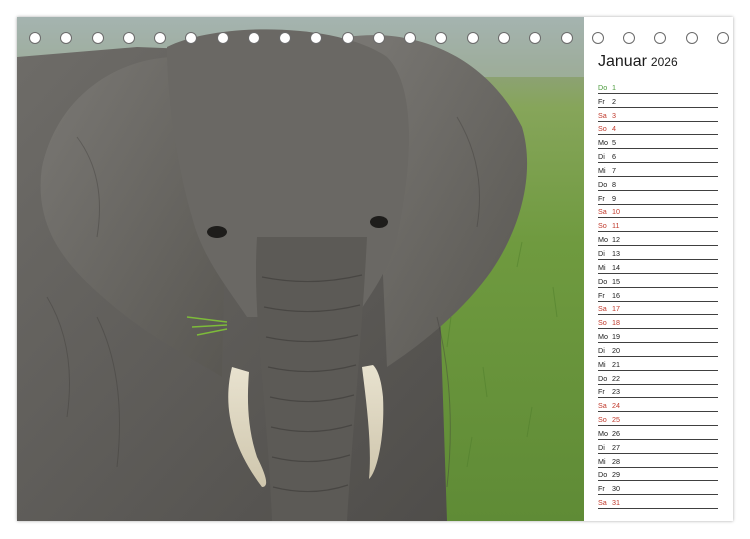  I want to click on spiral-binding, so click(379, 40).